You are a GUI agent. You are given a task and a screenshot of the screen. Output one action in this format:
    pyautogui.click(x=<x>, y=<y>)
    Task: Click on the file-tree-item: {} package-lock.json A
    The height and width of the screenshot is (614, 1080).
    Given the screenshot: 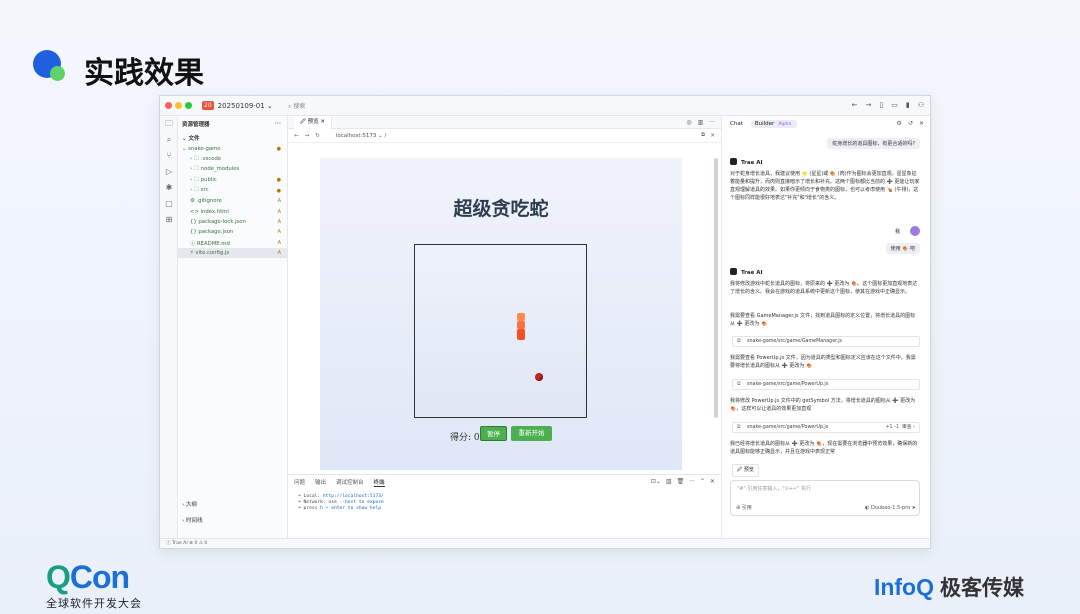 What is the action you would take?
    pyautogui.click(x=232, y=222)
    